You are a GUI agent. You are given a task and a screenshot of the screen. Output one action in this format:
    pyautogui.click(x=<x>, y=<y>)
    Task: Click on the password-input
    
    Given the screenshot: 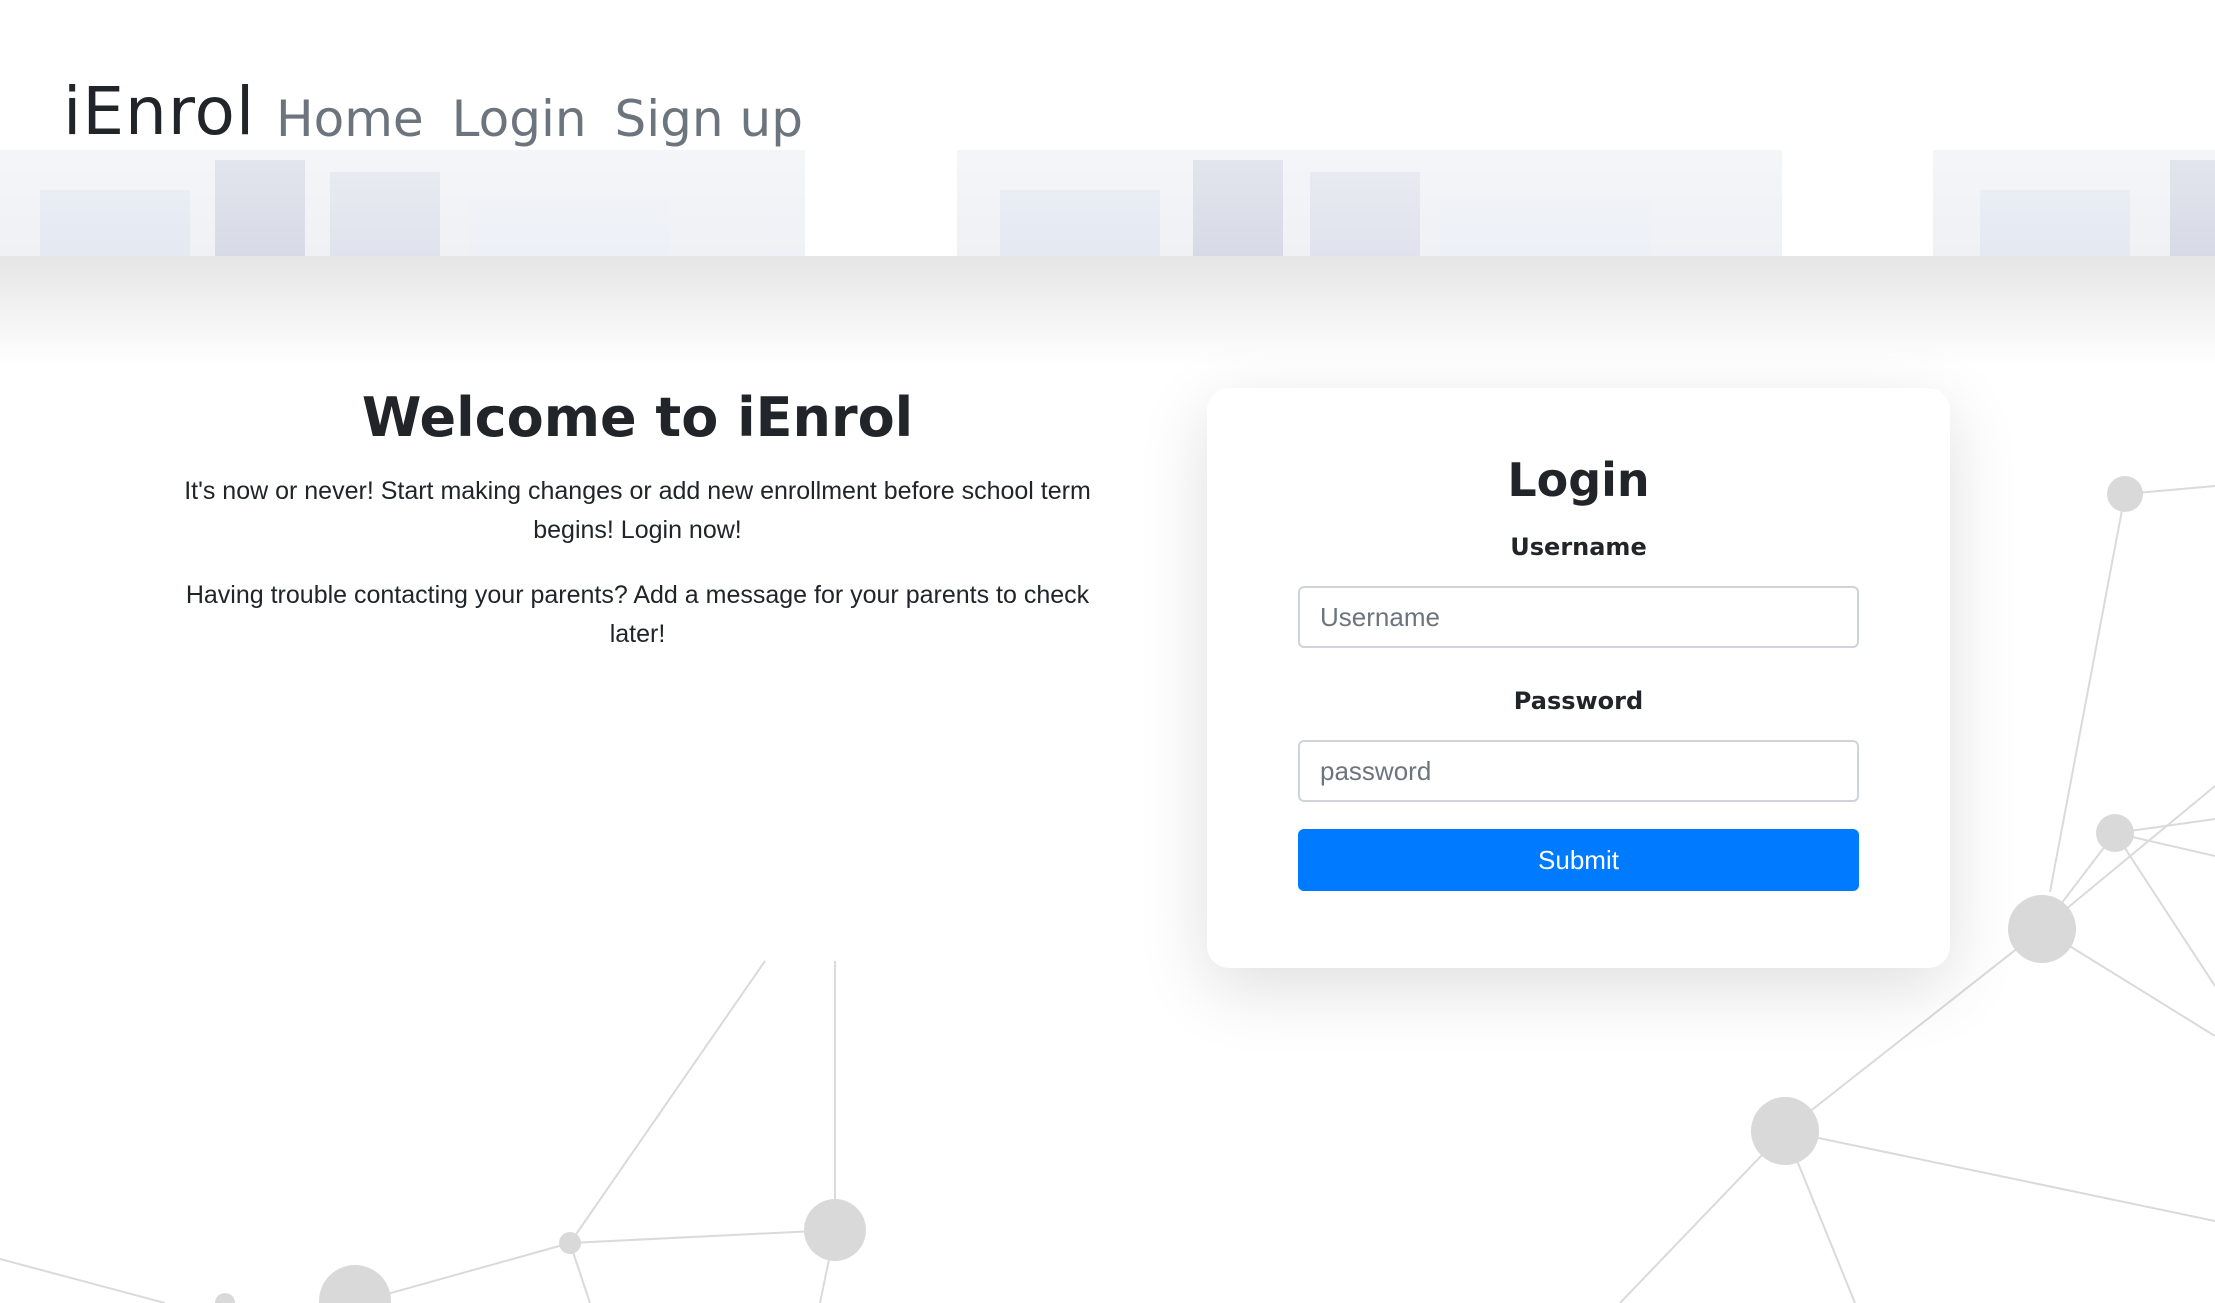 What is the action you would take?
    pyautogui.click(x=1578, y=771)
    